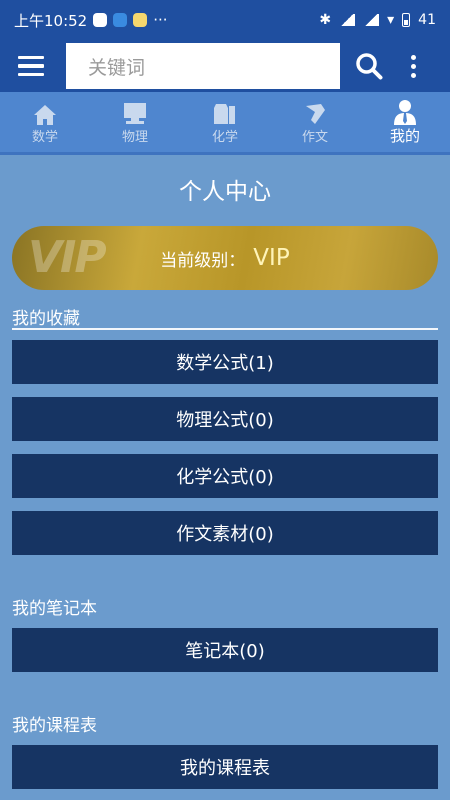 The width and height of the screenshot is (450, 800). I want to click on tab-math: 数学, so click(45, 122).